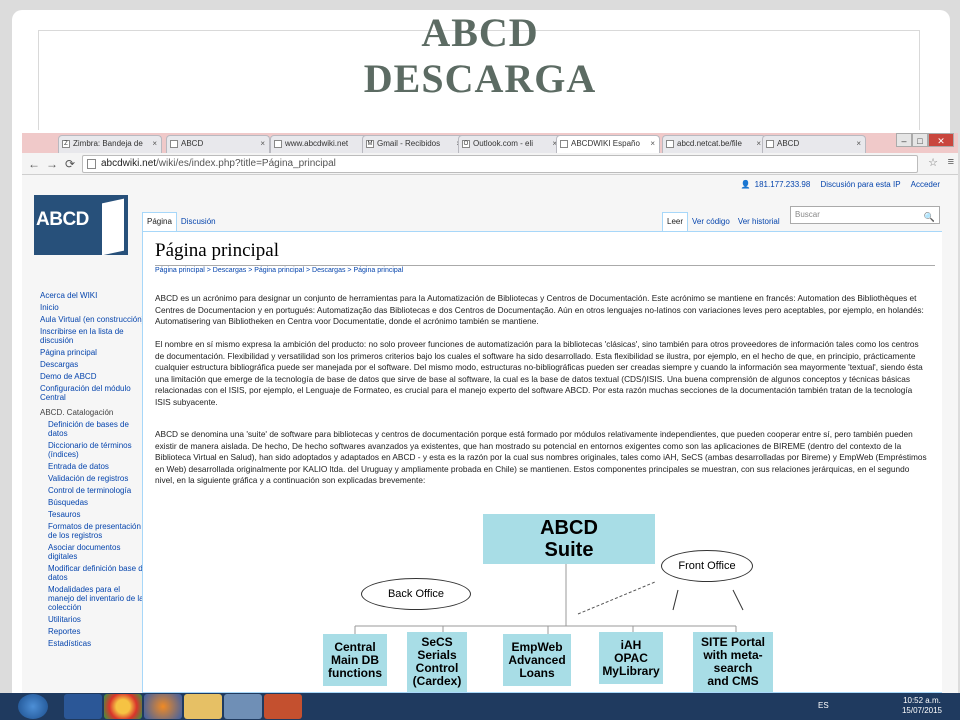  I want to click on sidebar-sub-item: Reportes, so click(94, 631).